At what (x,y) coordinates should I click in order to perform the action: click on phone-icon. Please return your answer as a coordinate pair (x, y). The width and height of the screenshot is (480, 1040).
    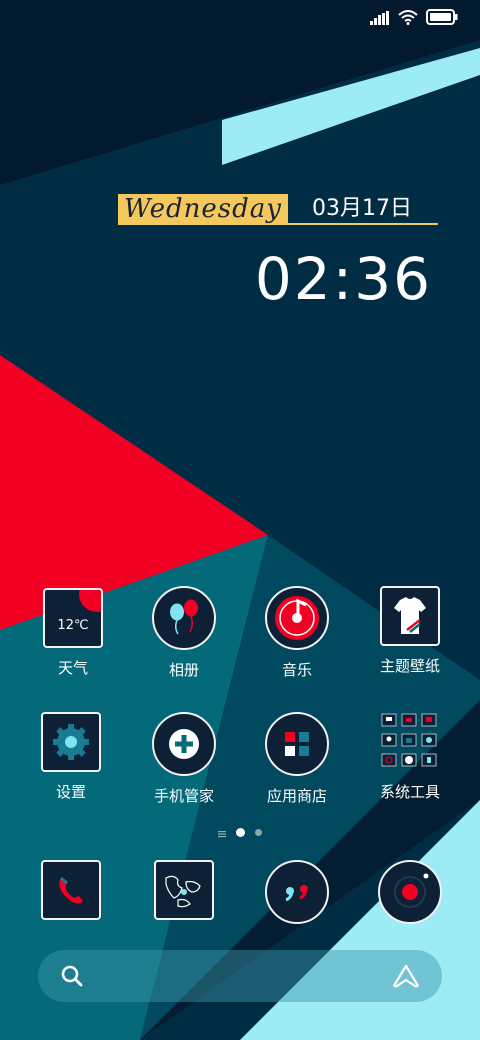
    Looking at the image, I should click on (71, 890).